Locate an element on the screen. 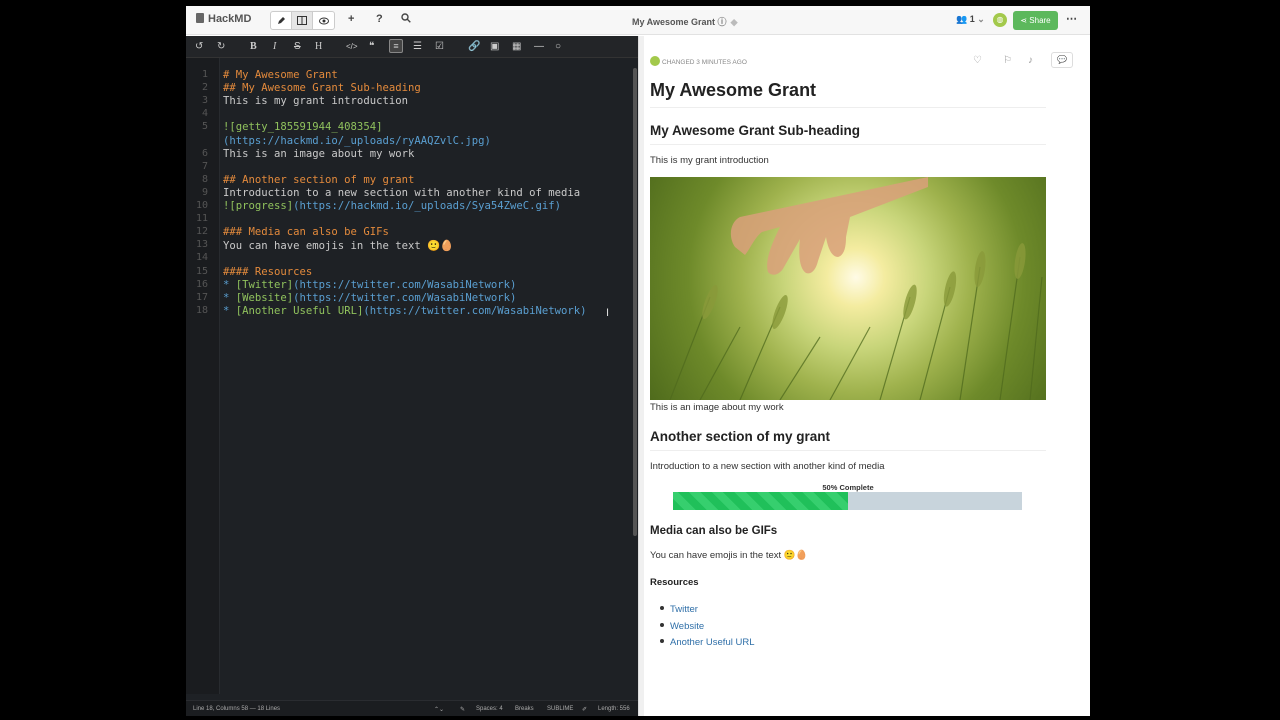  code-line: #### Resources is located at coordinates (267, 272).